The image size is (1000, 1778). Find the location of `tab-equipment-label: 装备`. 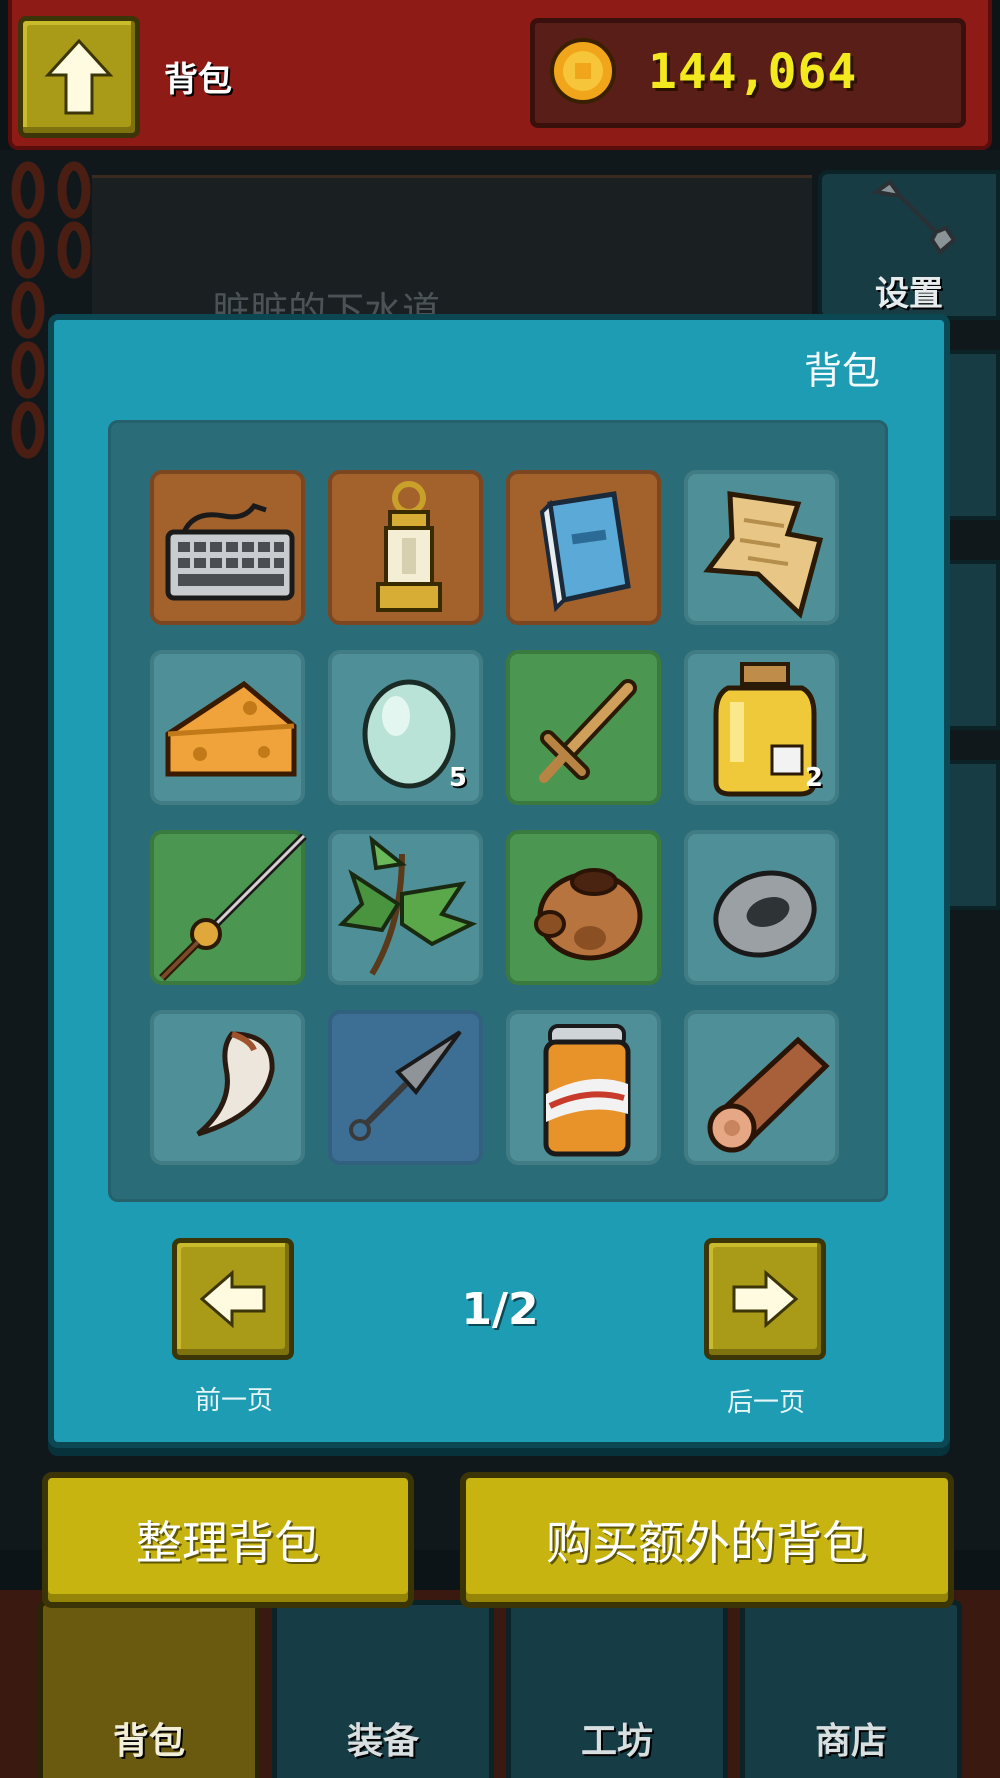

tab-equipment-label: 装备 is located at coordinates (382, 1741).